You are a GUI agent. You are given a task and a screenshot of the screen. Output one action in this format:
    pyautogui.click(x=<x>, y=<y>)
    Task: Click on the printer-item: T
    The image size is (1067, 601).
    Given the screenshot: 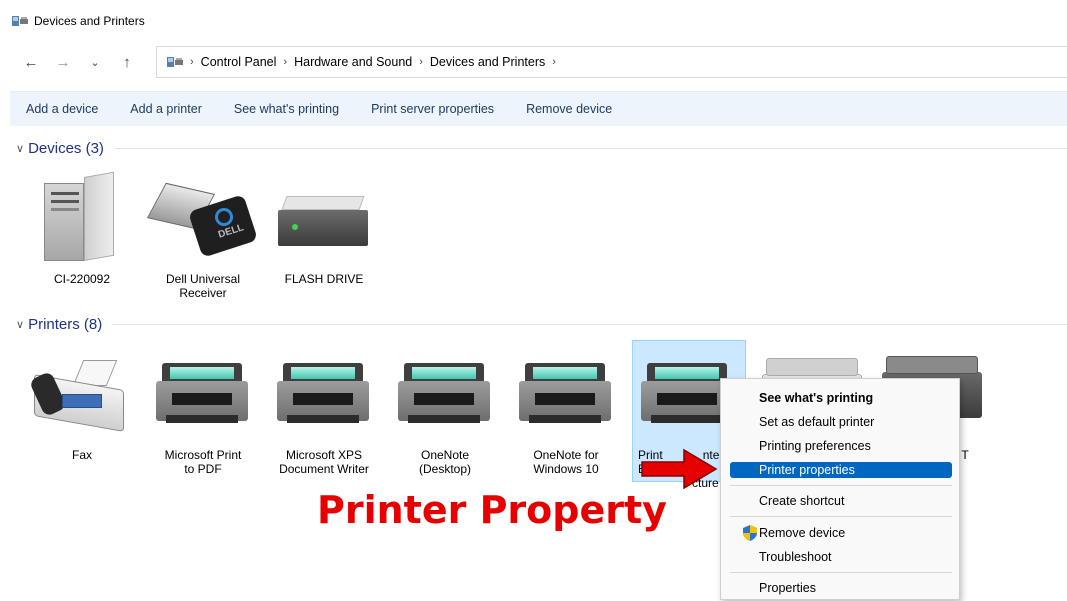 What is the action you would take?
    pyautogui.click(x=965, y=455)
    